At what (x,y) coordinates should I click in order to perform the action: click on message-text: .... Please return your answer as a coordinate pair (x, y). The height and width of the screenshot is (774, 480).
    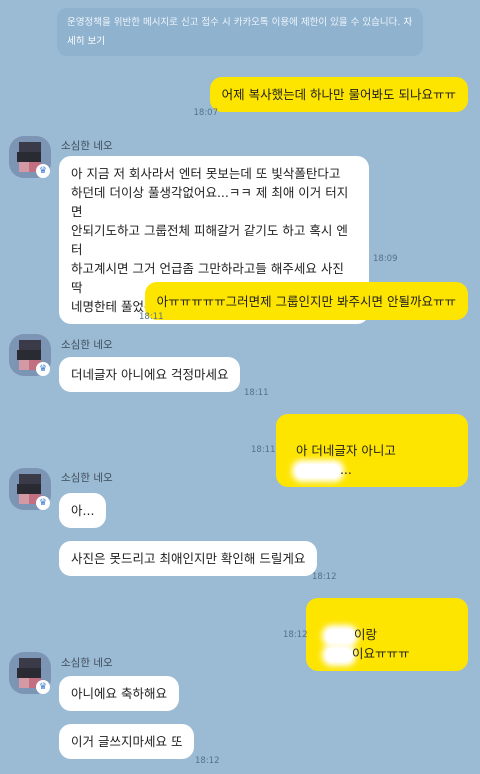
    Looking at the image, I should click on (345, 469).